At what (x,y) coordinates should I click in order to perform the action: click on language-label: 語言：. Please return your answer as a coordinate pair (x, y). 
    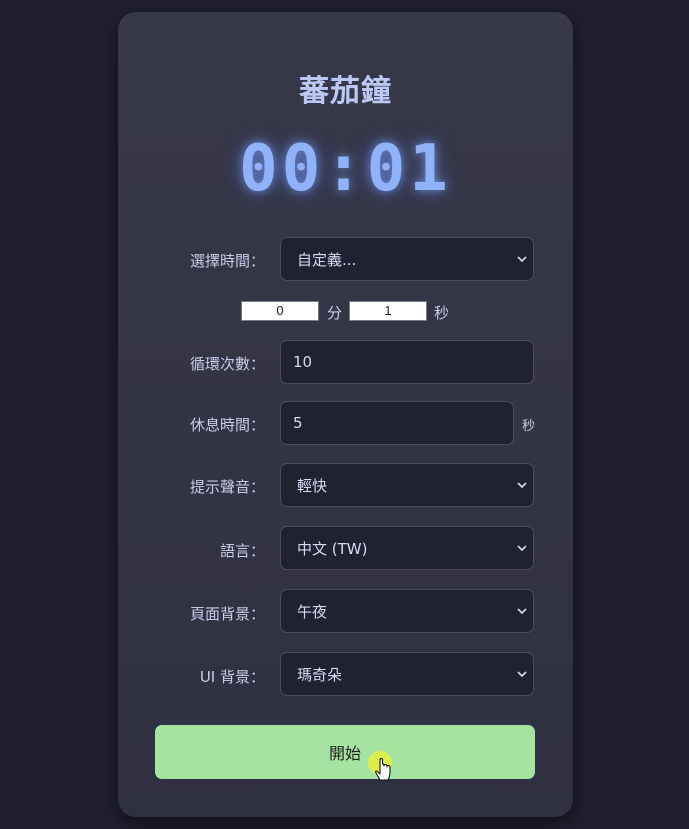
    Looking at the image, I should click on (242, 551).